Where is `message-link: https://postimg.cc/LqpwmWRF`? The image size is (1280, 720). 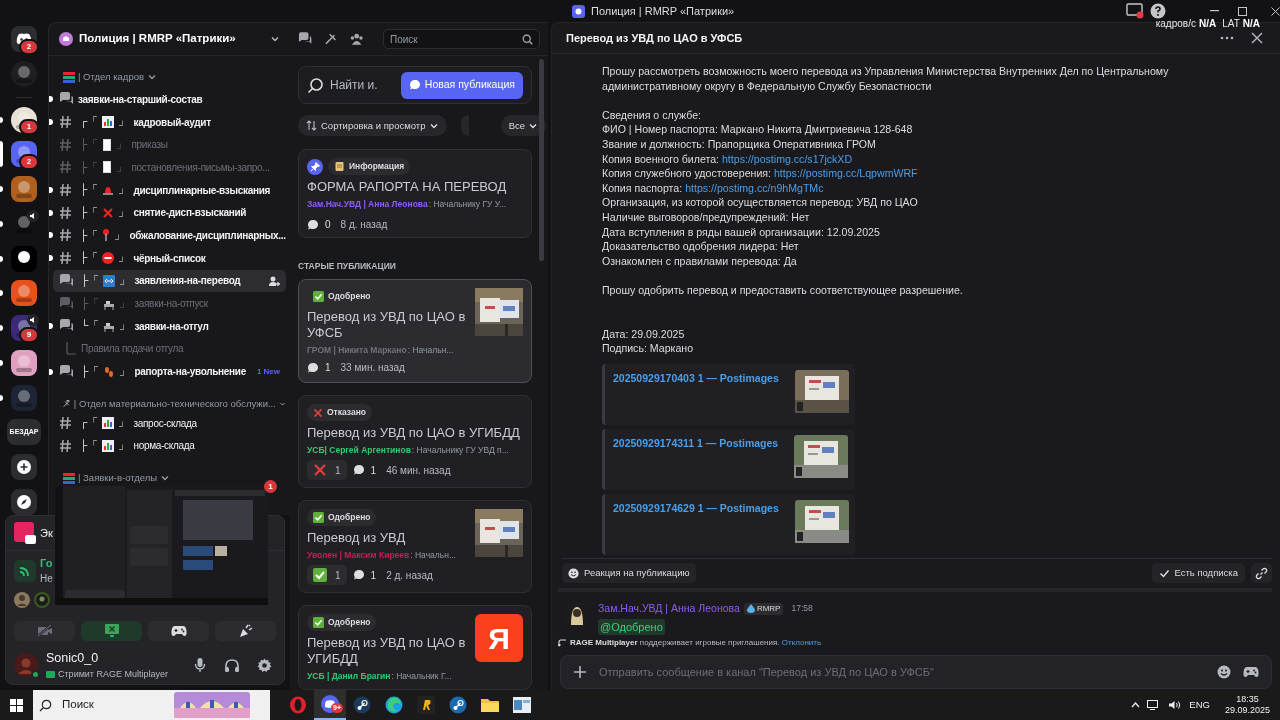
message-link: https://postimg.cc/LqpwmWRF is located at coordinates (845, 173).